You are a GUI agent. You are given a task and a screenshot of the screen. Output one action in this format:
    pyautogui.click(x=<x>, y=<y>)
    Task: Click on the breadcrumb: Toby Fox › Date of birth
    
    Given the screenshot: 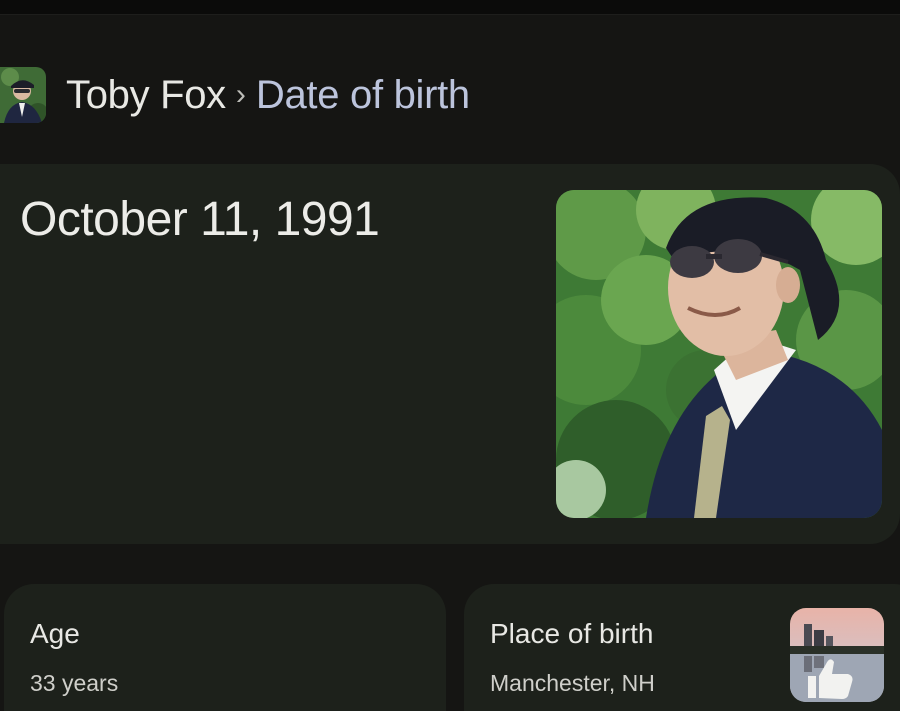 What is the action you would take?
    pyautogui.click(x=235, y=95)
    